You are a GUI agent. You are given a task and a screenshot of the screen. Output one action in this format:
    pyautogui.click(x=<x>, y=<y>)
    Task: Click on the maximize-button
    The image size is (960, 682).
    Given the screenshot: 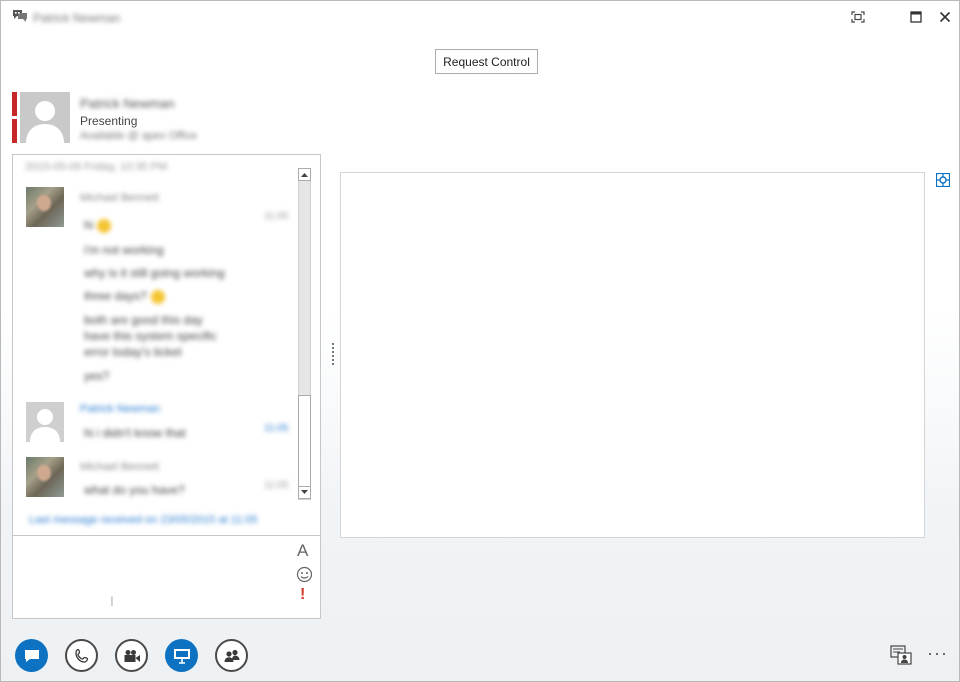 What is the action you would take?
    pyautogui.click(x=916, y=17)
    